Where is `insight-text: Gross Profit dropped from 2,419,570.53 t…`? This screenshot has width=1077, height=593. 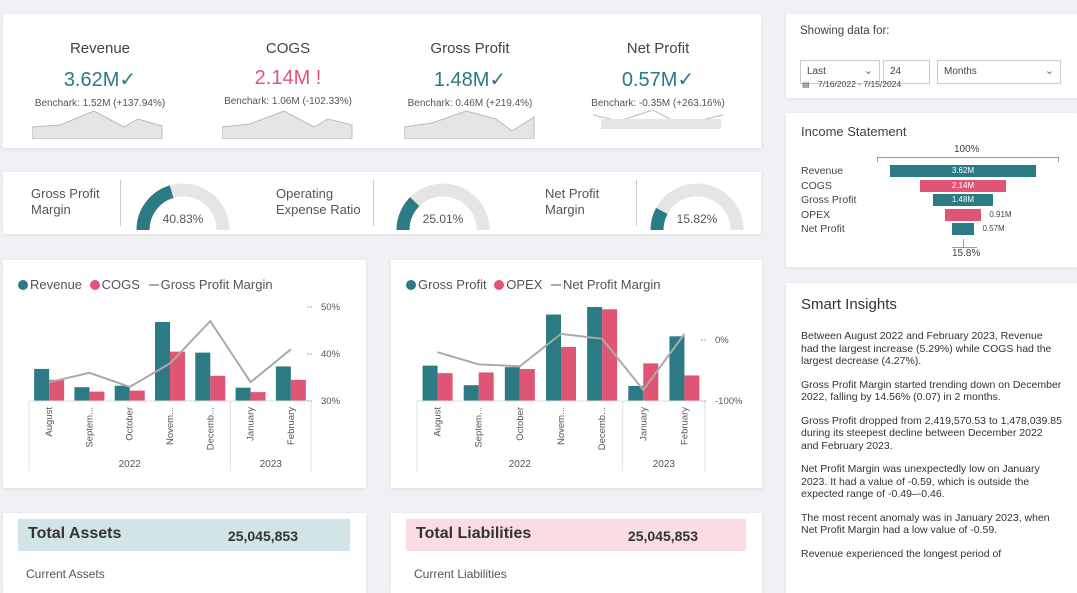 insight-text: Gross Profit dropped from 2,419,570.53 t… is located at coordinates (931, 433).